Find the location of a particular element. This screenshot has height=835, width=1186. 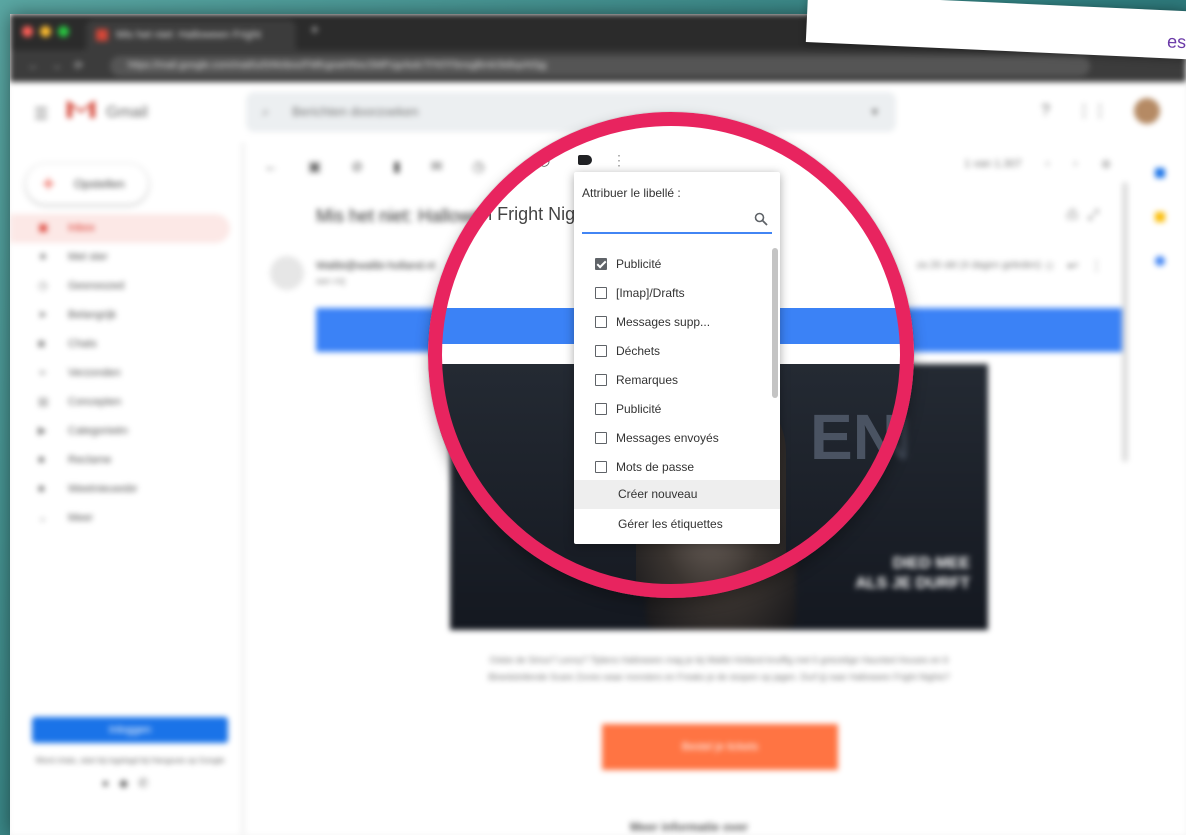

search-icon: ⌕ is located at coordinates (266, 111).